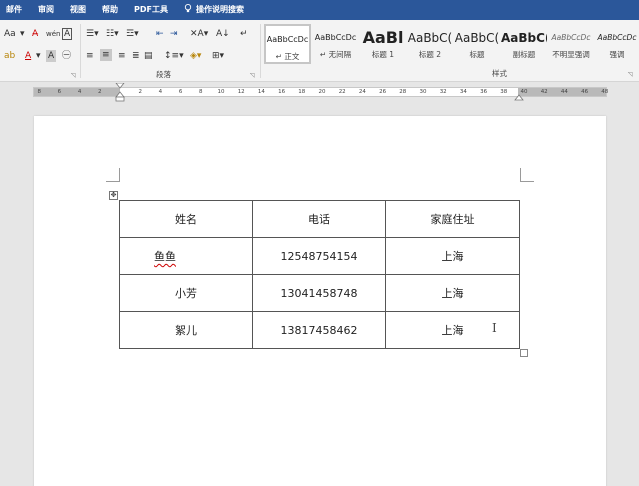 The width and height of the screenshot is (639, 486). Describe the element at coordinates (151, 10) in the screenshot. I see `tab-pdf-tools: PDF工具` at that location.